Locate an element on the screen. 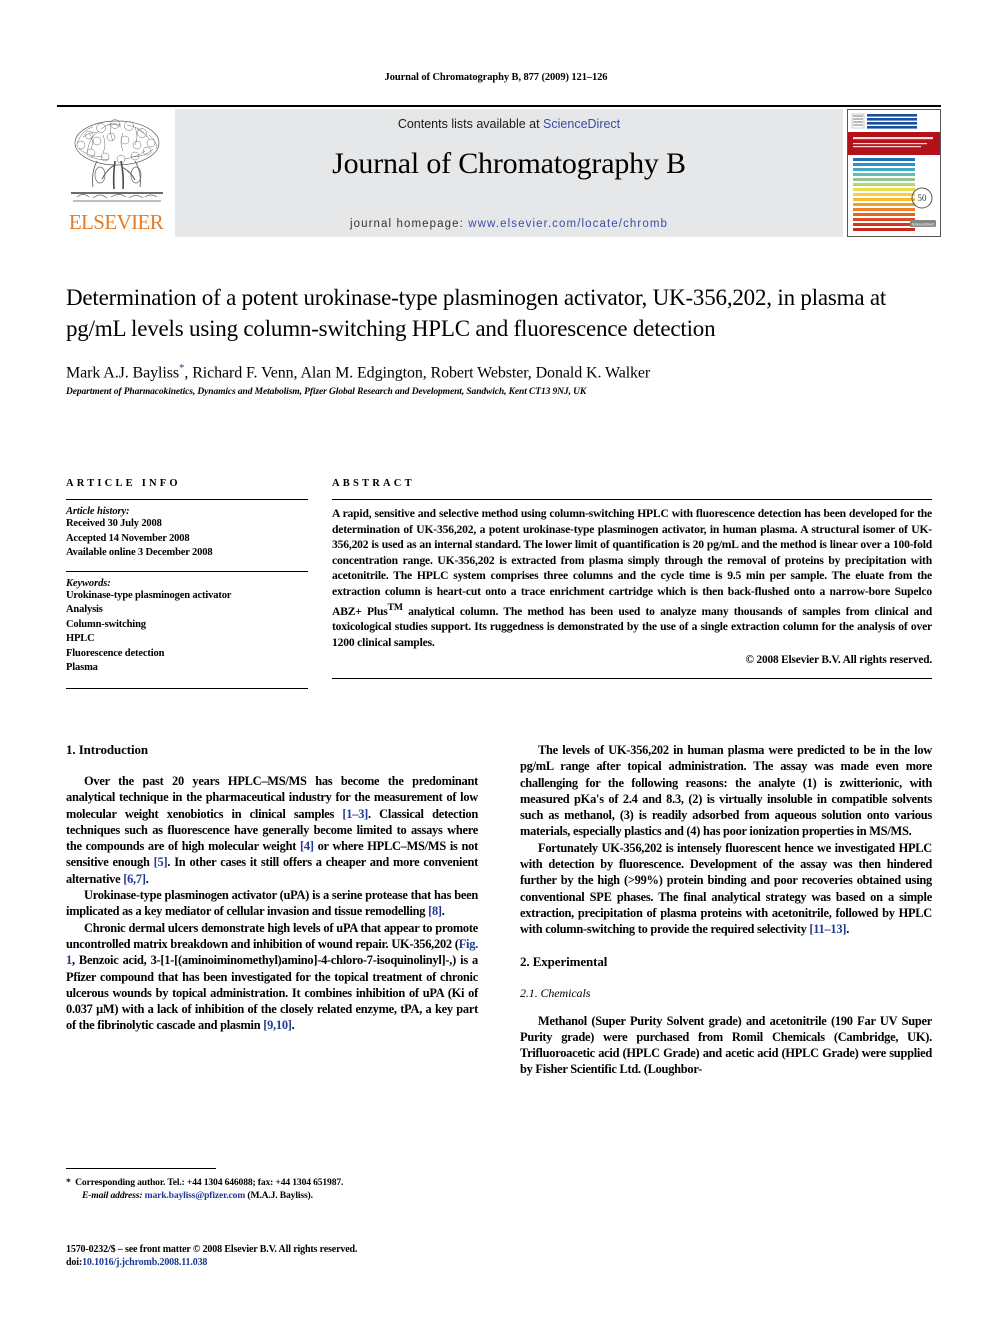  citation-link: [11–13] is located at coordinates (827, 929).